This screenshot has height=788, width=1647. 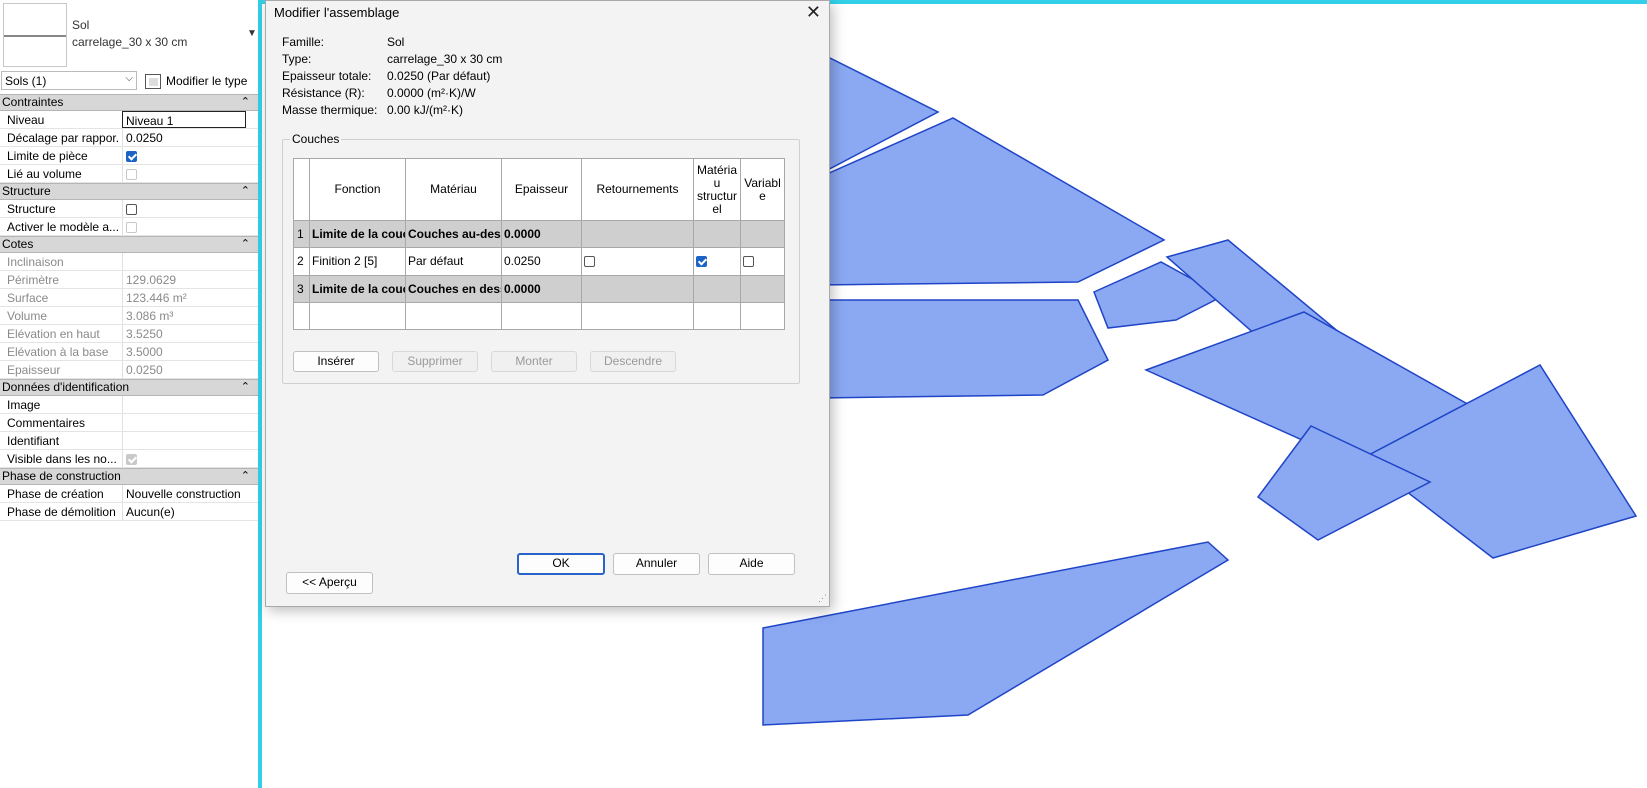 I want to click on property-row: Epaisseur 0.0250, so click(x=129, y=370).